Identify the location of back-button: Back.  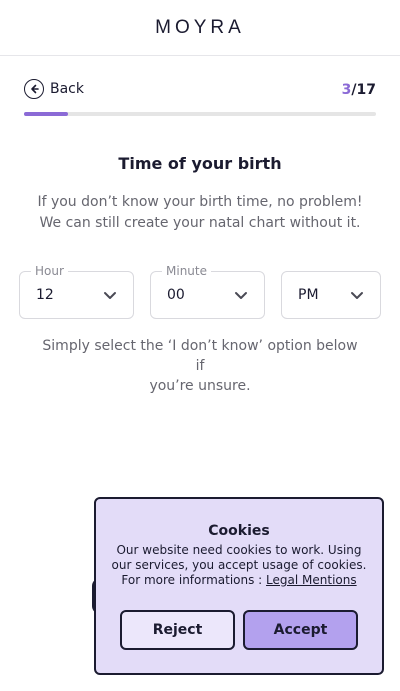
(54, 89).